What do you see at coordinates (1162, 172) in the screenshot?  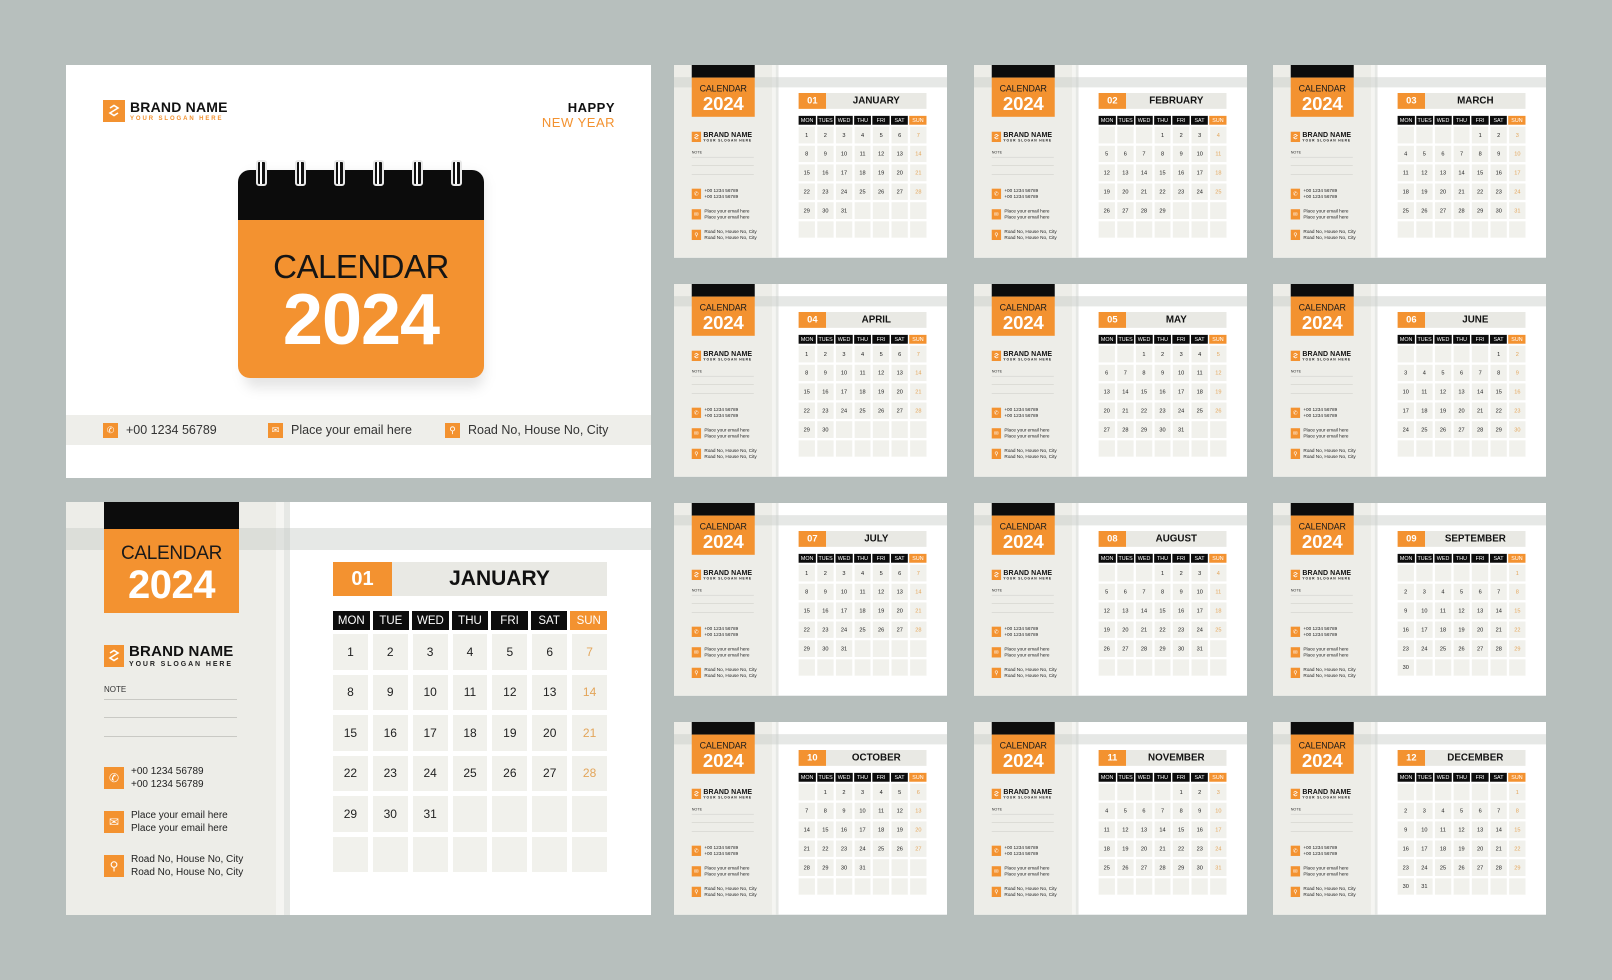 I see `day-cell: 15` at bounding box center [1162, 172].